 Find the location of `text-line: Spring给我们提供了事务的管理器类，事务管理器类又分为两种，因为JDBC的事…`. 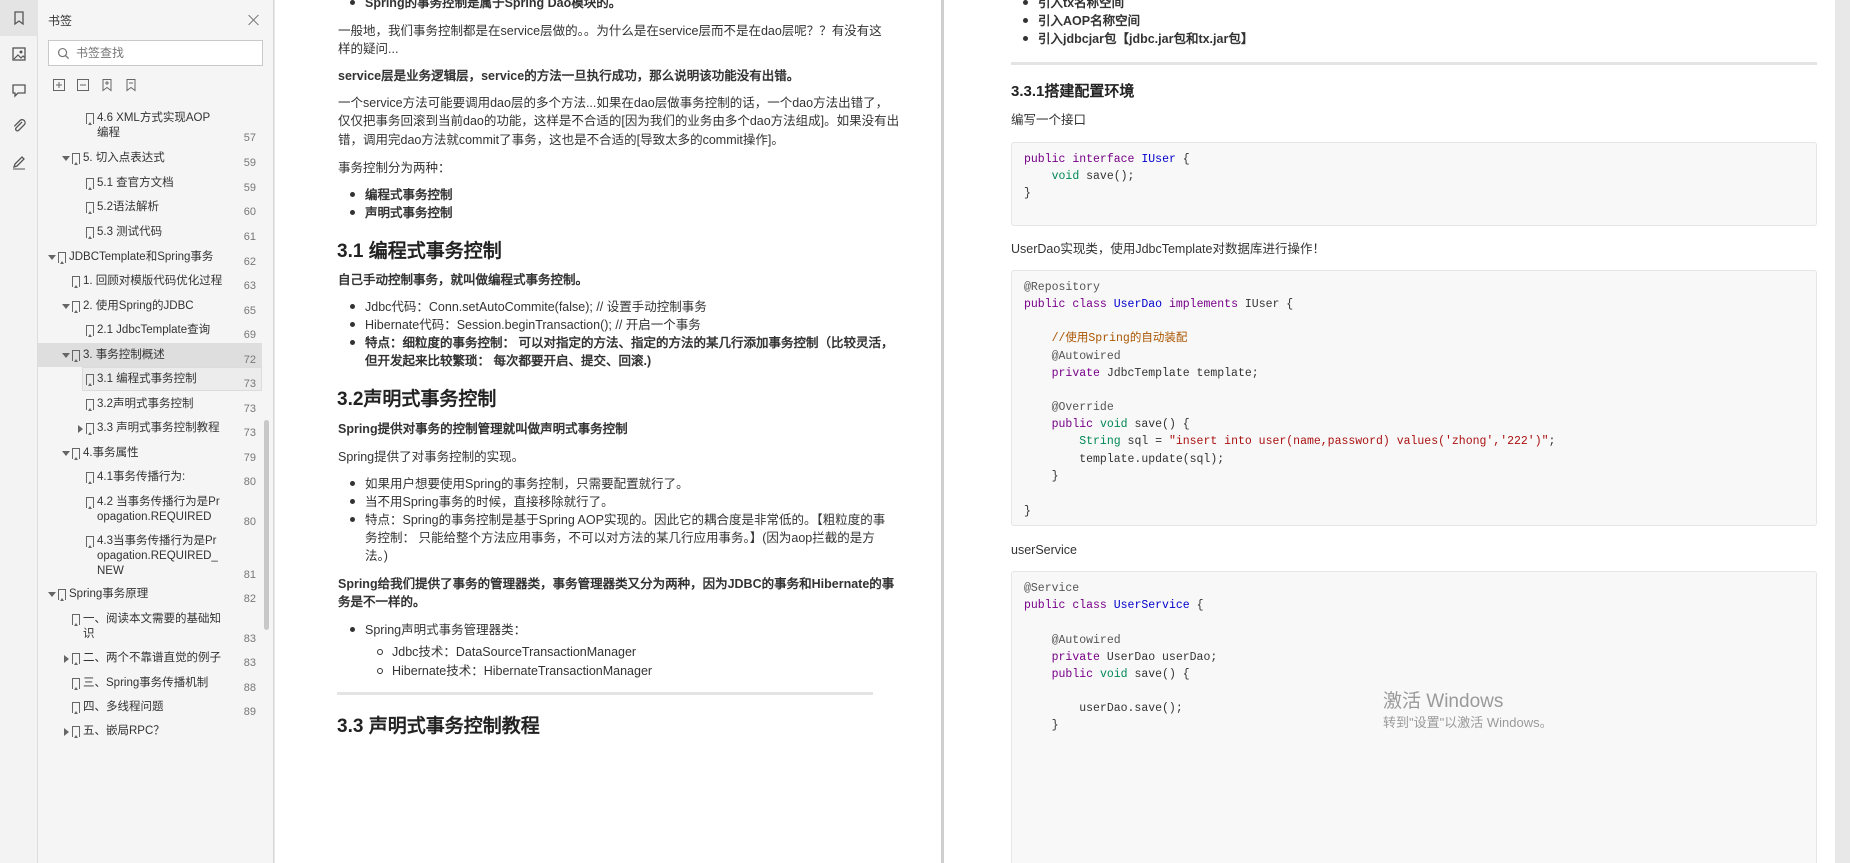

text-line: Spring给我们提供了事务的管理器类，事务管理器类又分为两种，因为JDBC的事… is located at coordinates (616, 584).